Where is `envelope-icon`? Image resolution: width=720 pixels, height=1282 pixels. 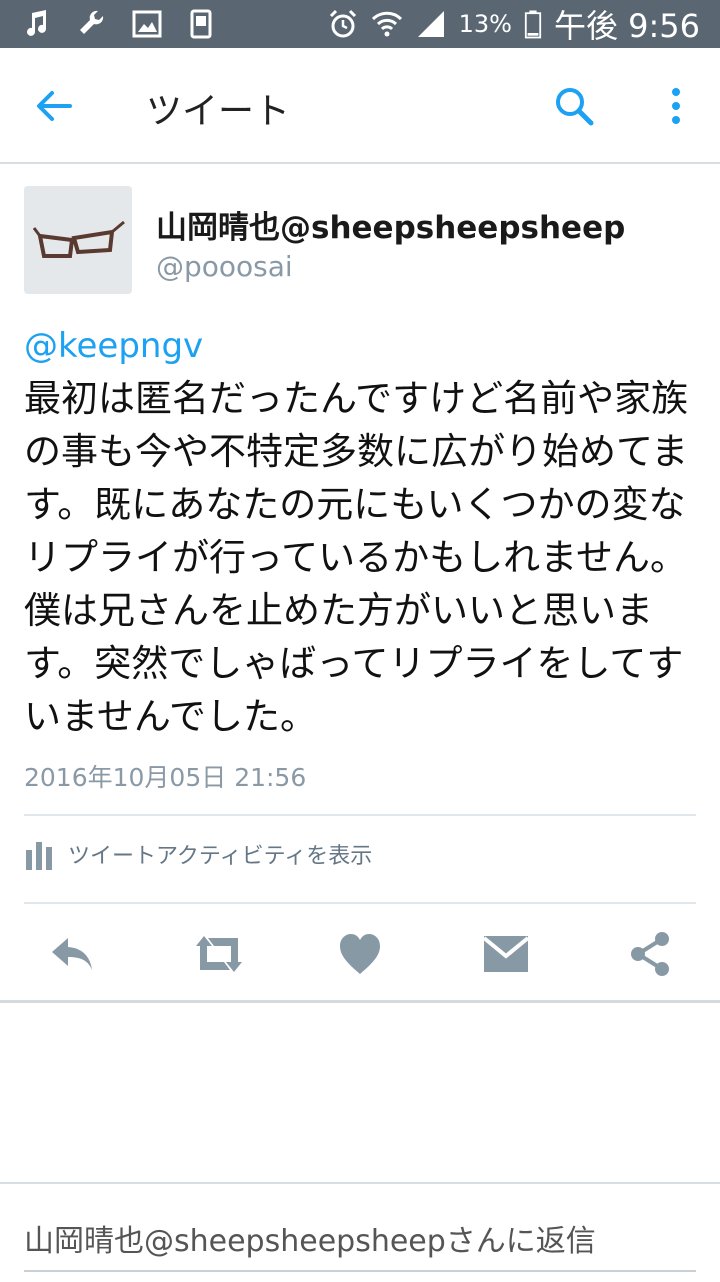
envelope-icon is located at coordinates (506, 954).